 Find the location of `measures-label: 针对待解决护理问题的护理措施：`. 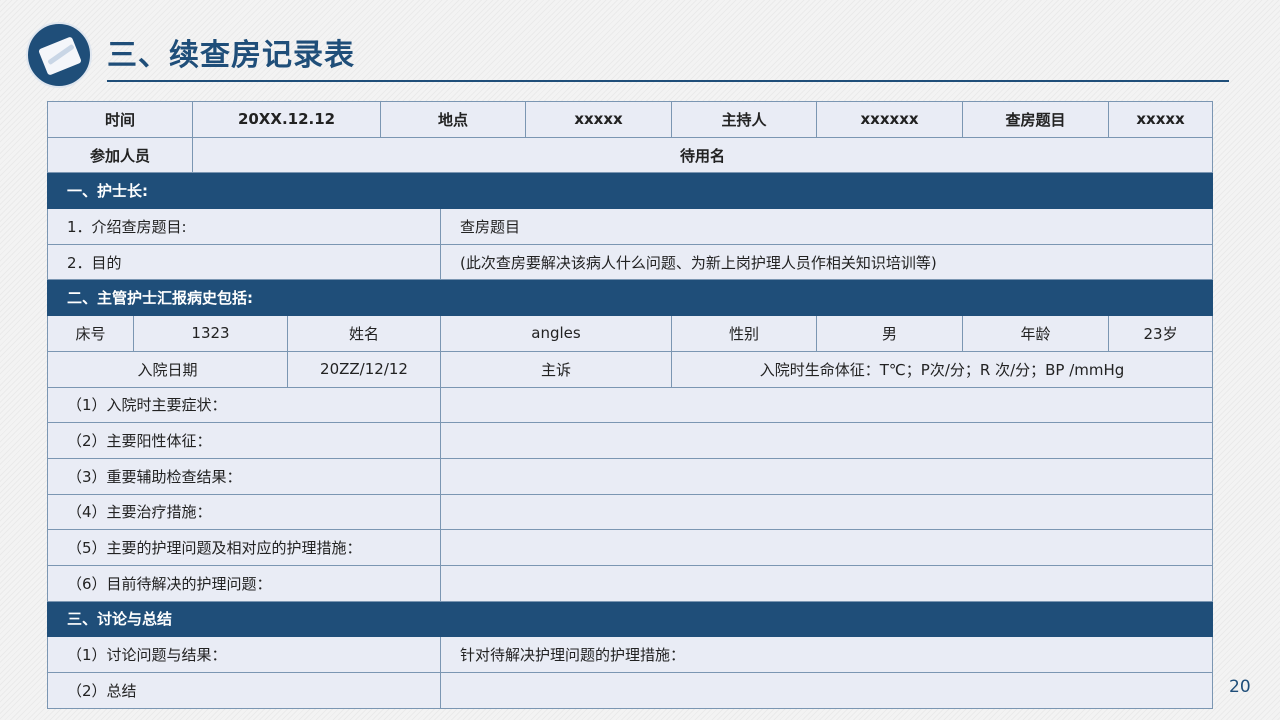

measures-label: 针对待解决护理问题的护理措施： is located at coordinates (827, 654).